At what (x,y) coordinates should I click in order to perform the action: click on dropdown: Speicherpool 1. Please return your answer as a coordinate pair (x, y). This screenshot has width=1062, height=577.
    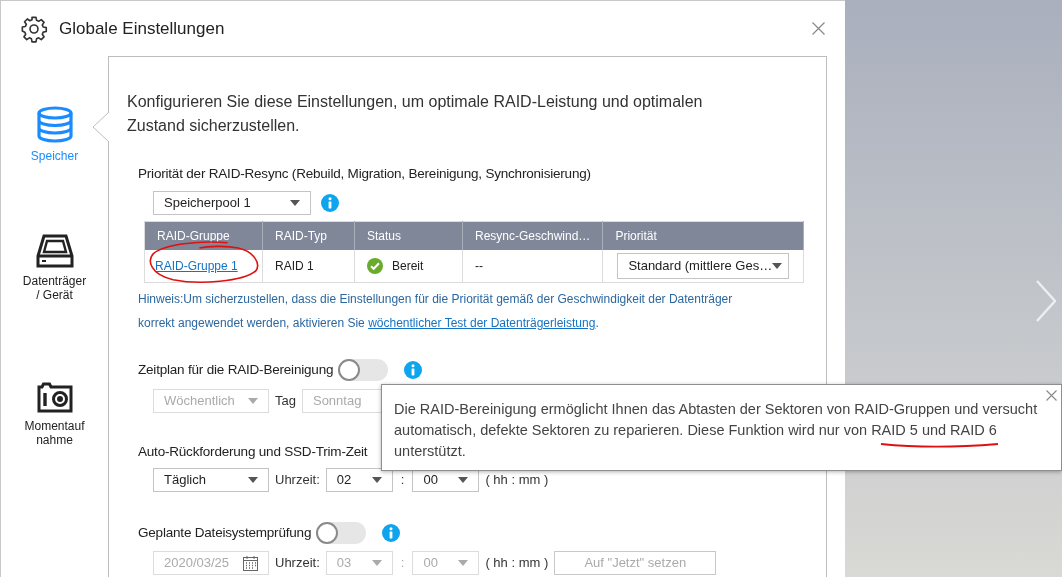
    Looking at the image, I should click on (232, 203).